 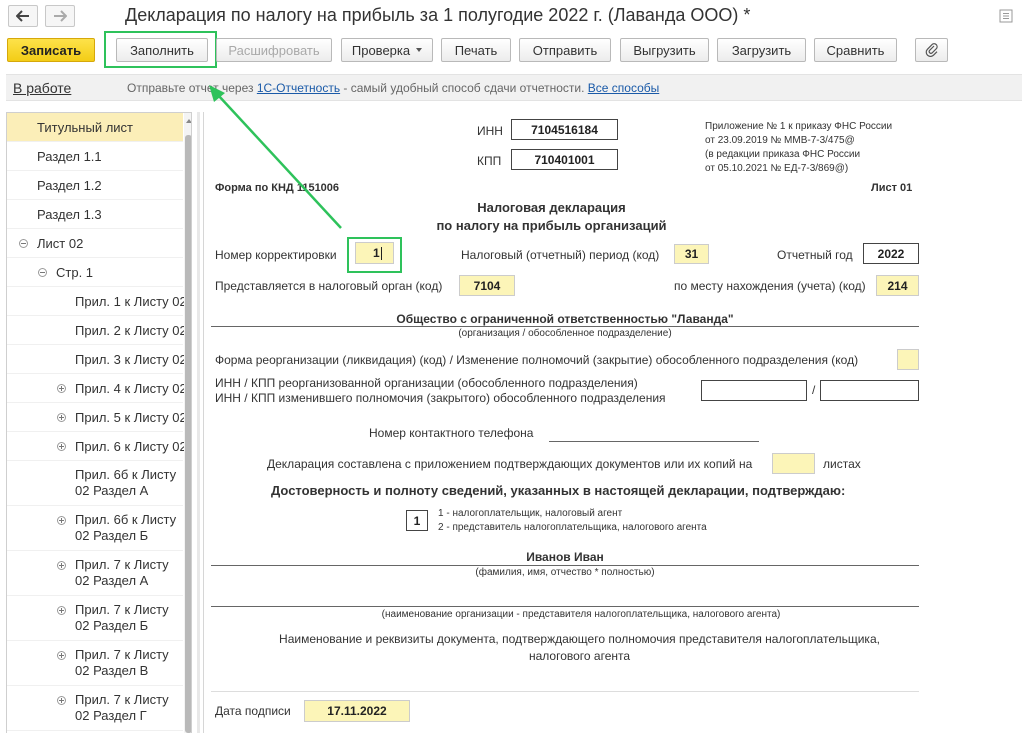 What do you see at coordinates (329, 286) in the screenshot?
I see `tax-office-label: Представляется в налоговый орган (код)` at bounding box center [329, 286].